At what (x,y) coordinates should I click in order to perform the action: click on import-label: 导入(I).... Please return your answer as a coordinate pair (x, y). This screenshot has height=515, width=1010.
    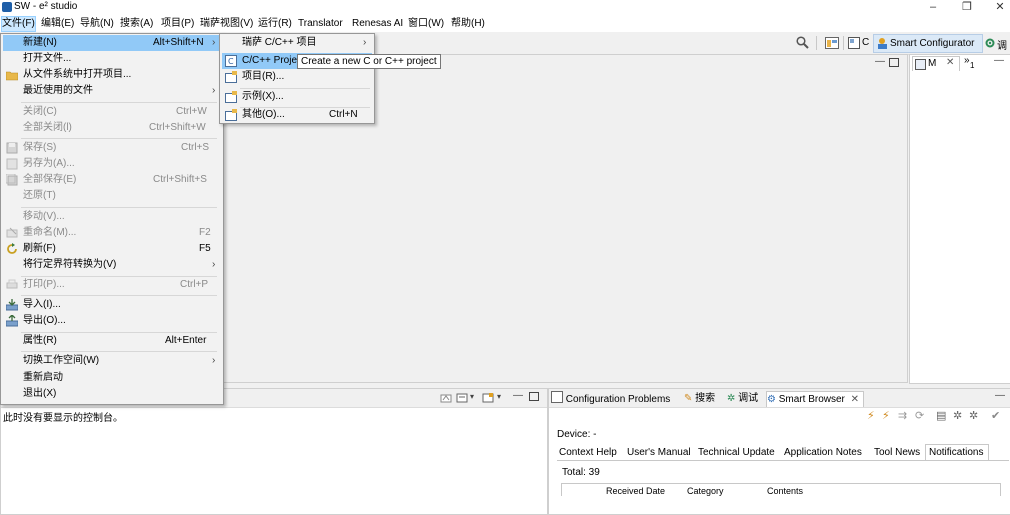
    Looking at the image, I should click on (42, 304).